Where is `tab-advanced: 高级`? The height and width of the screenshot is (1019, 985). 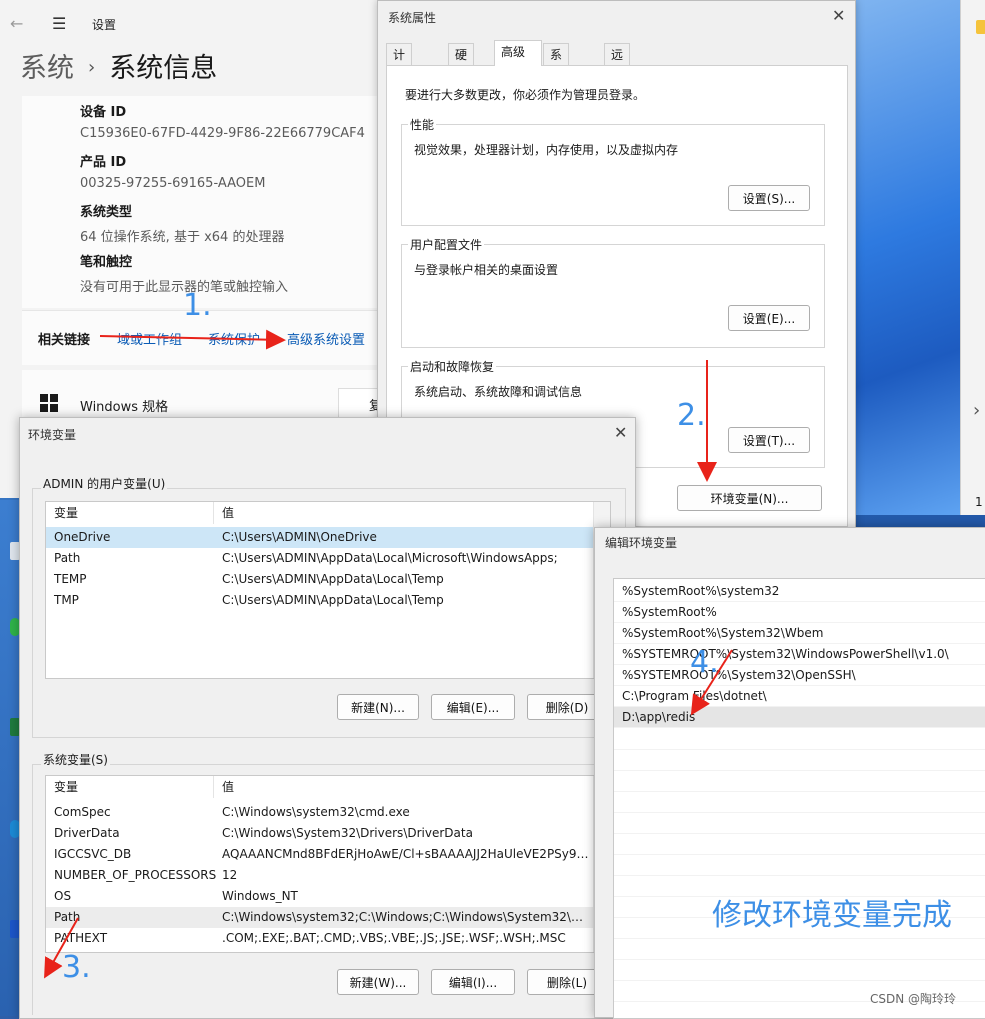
tab-advanced: 高级 is located at coordinates (518, 53).